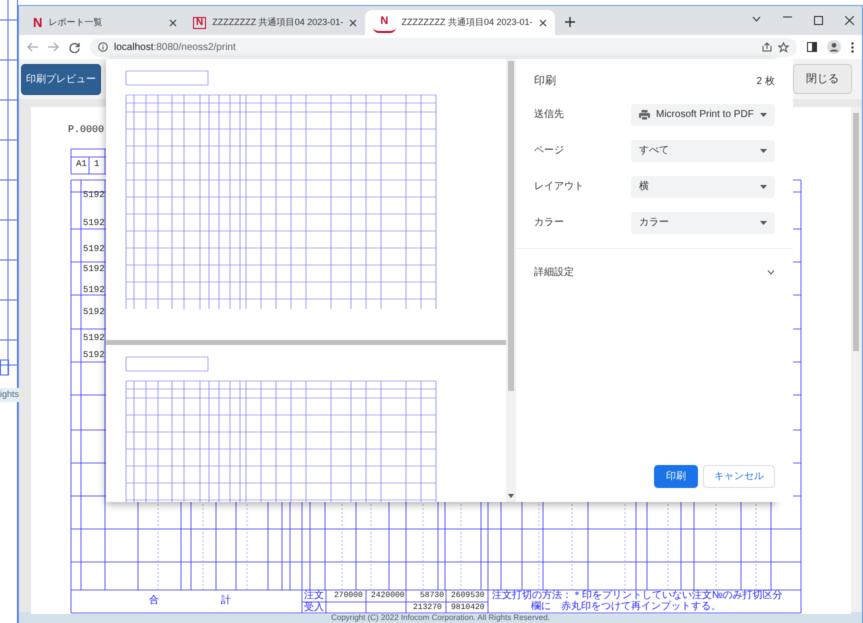  What do you see at coordinates (175, 47) in the screenshot?
I see `url-text: localhost:8080/neoss2/print` at bounding box center [175, 47].